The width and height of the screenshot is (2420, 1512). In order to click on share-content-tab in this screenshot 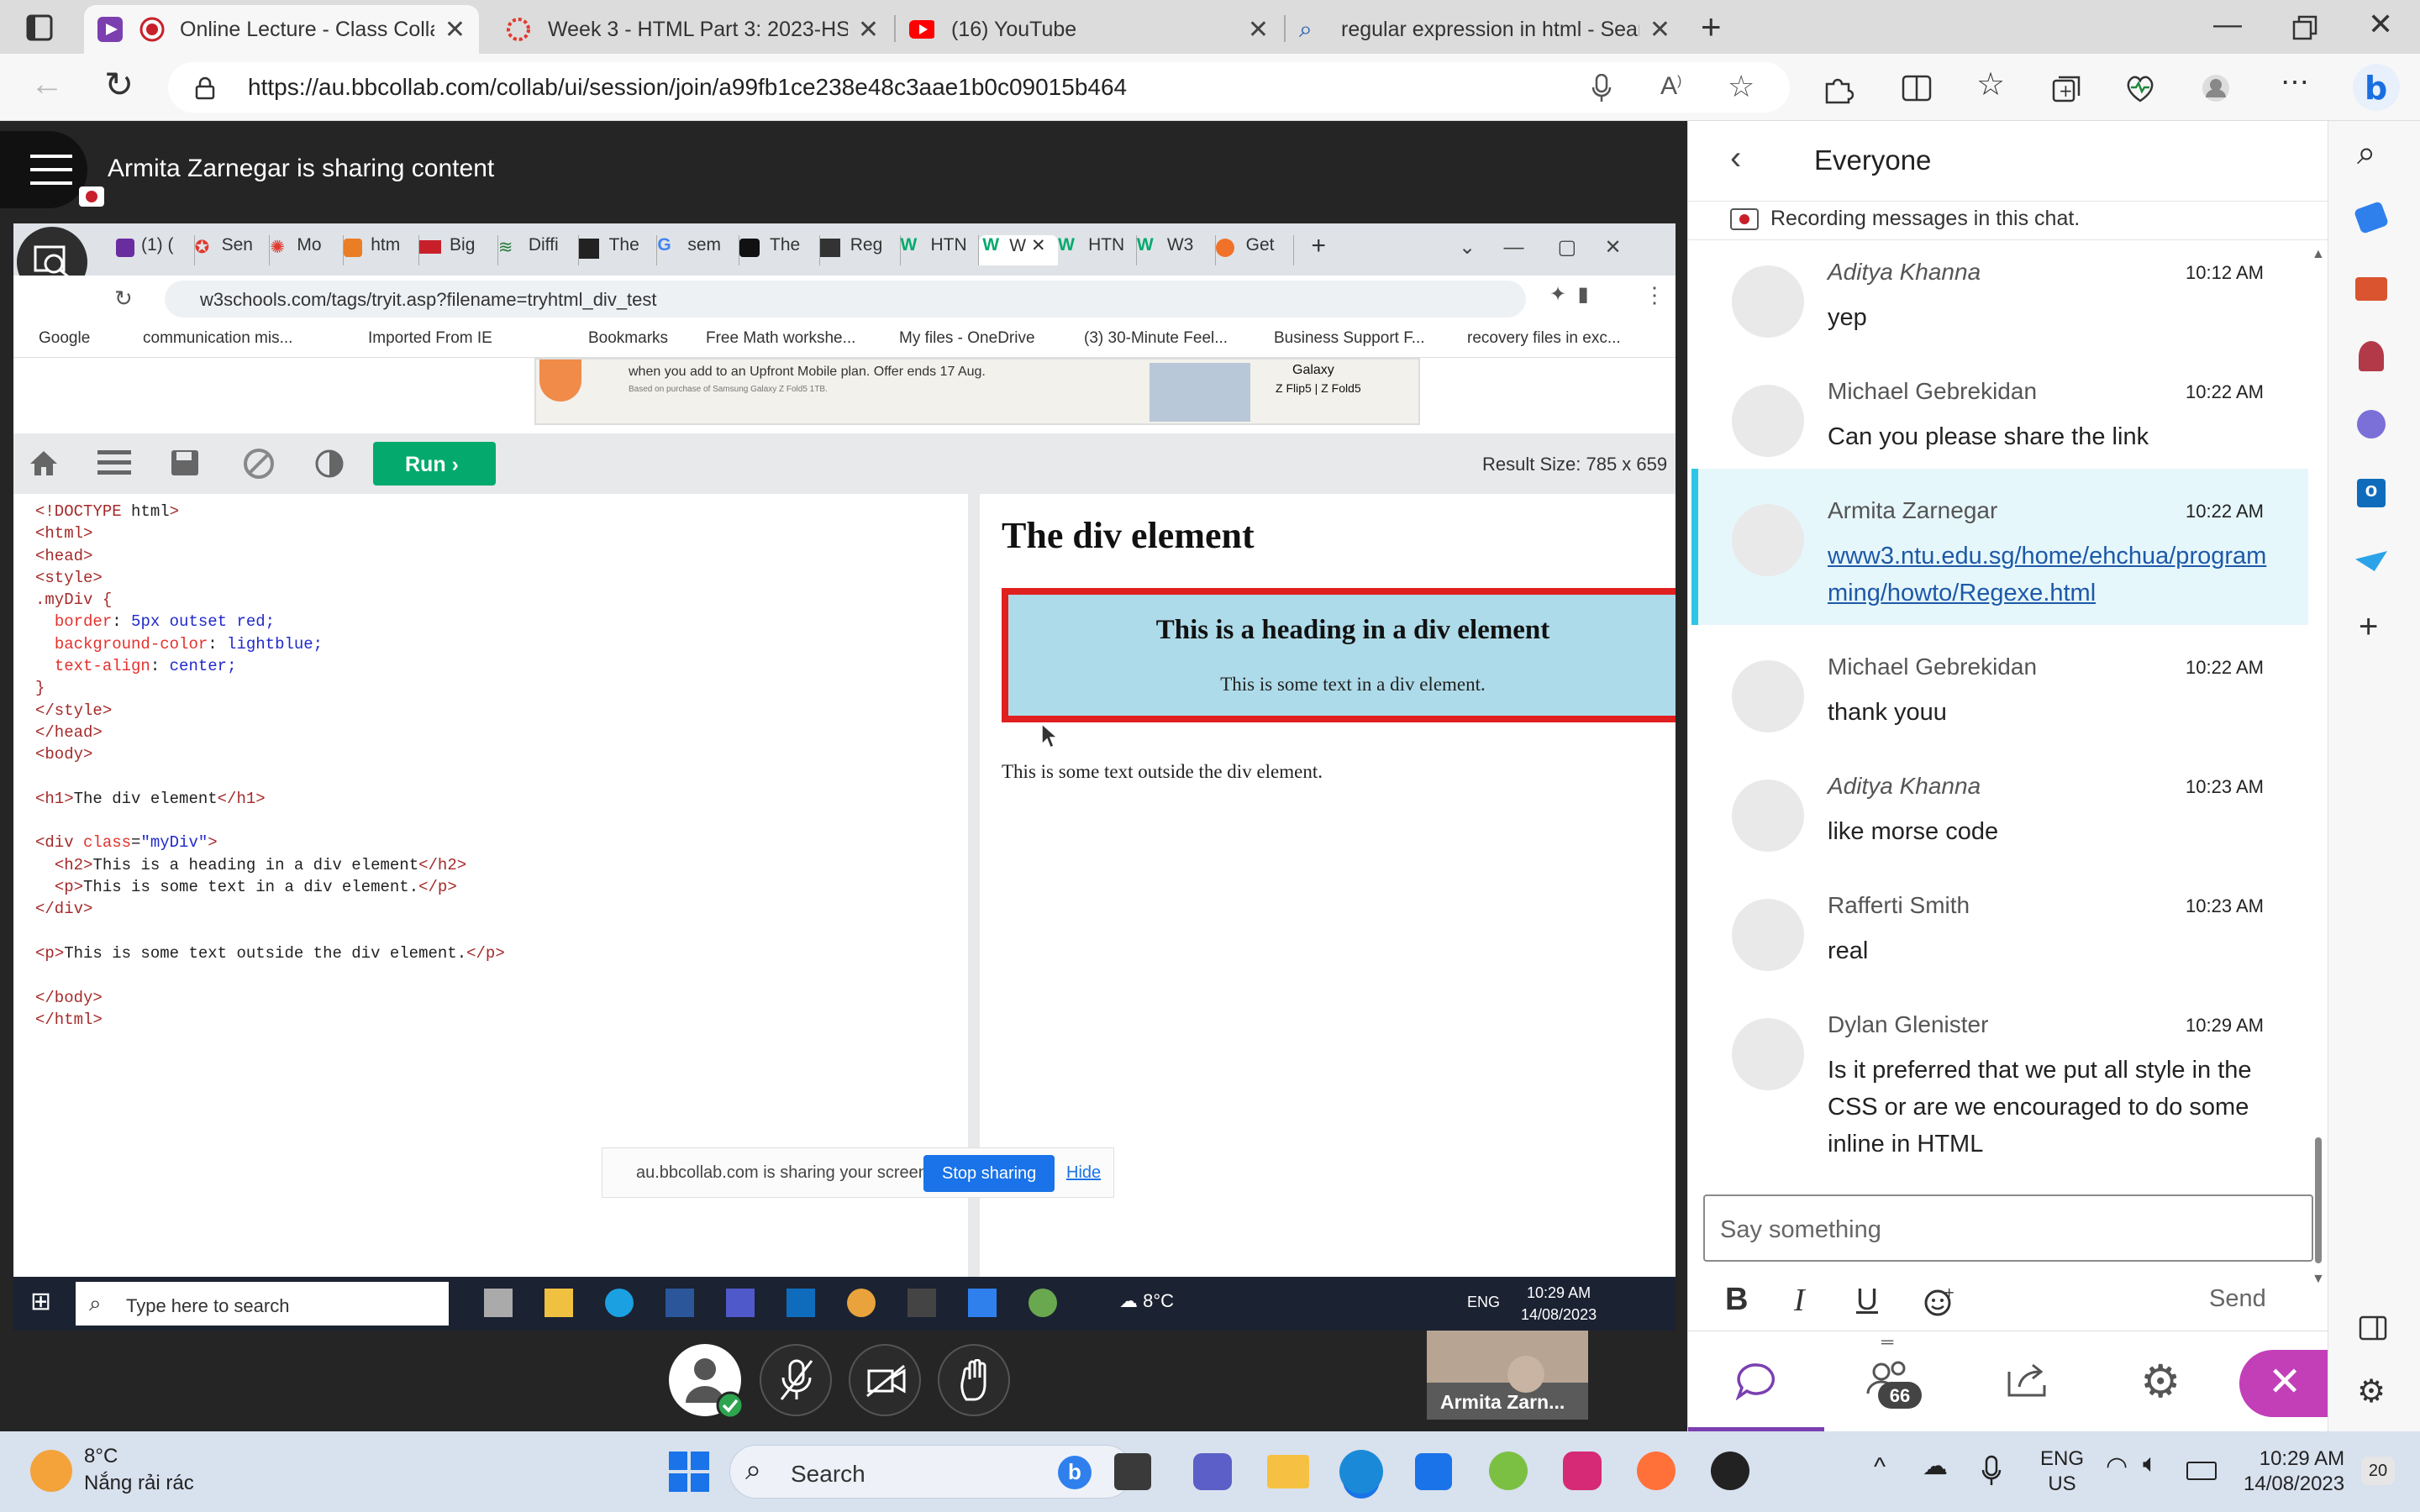, I will do `click(2028, 1381)`.